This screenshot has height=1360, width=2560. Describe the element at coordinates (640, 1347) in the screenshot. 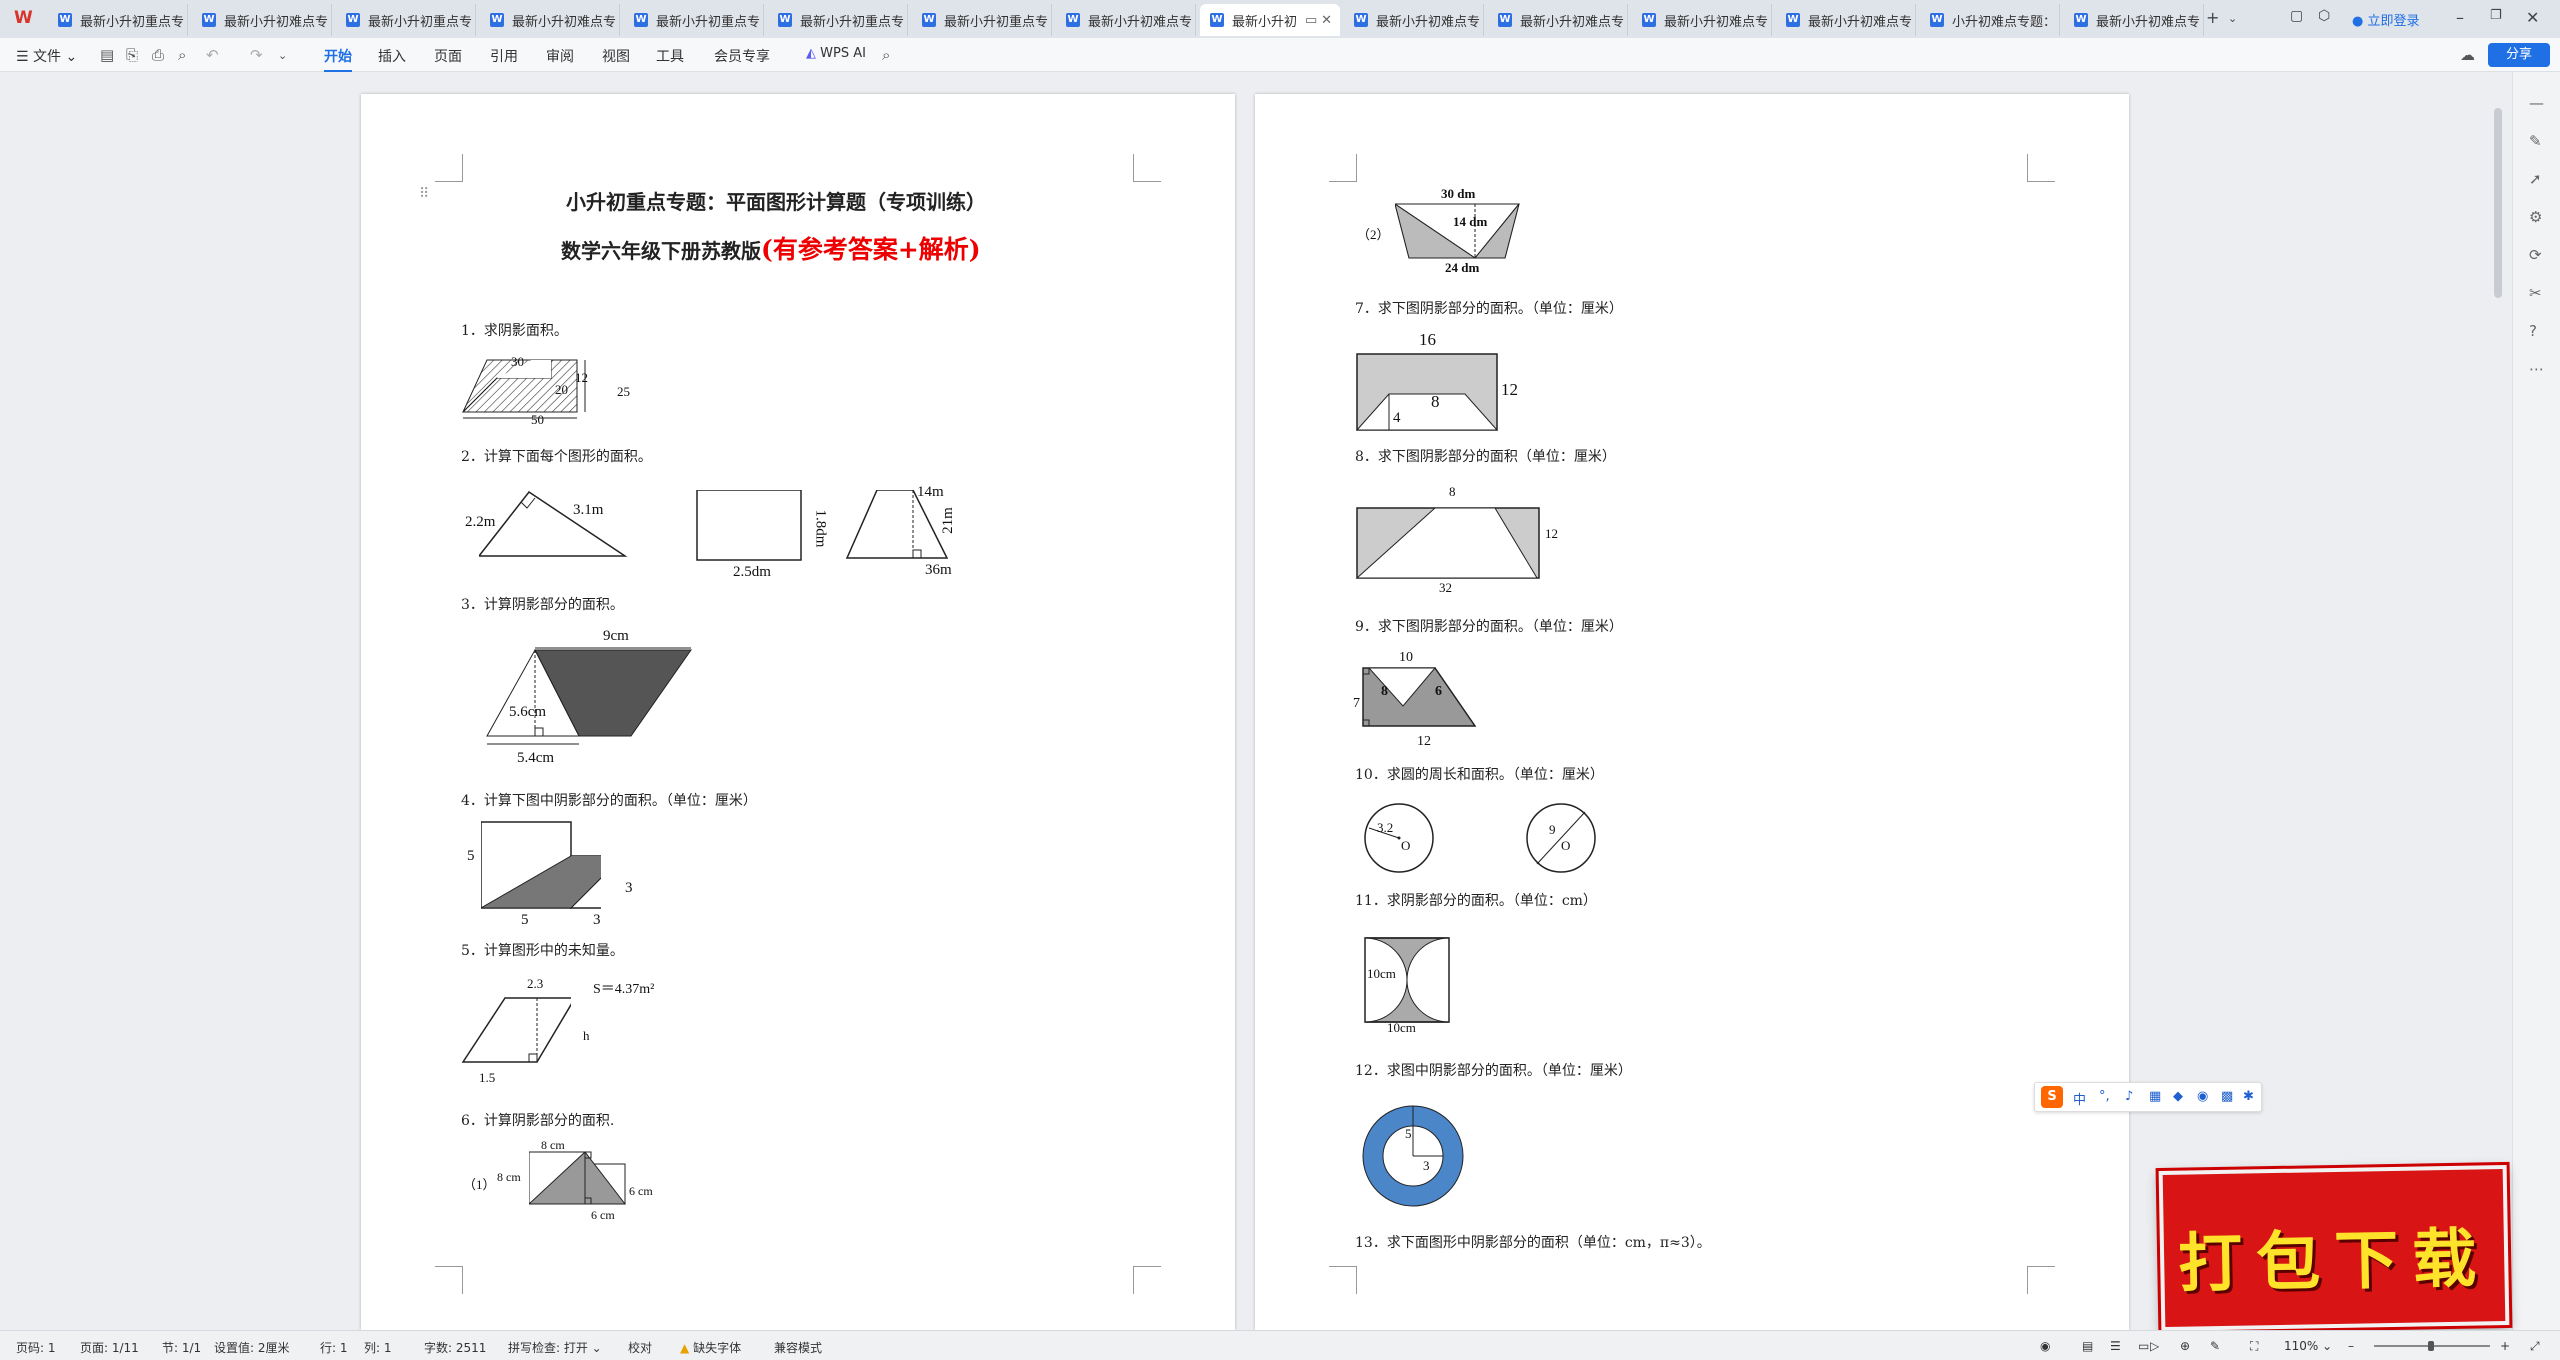

I see `status-proof: 校对` at that location.